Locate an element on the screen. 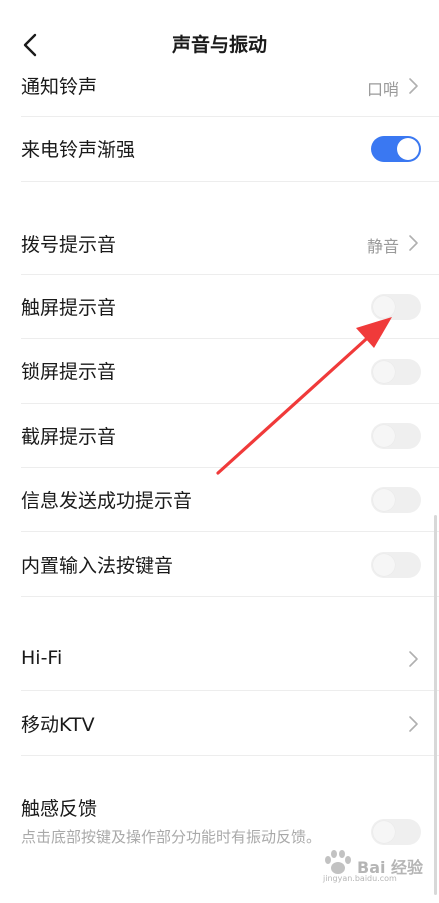 The height and width of the screenshot is (903, 439). incoming-ring-crescendo-toggle is located at coordinates (396, 149).